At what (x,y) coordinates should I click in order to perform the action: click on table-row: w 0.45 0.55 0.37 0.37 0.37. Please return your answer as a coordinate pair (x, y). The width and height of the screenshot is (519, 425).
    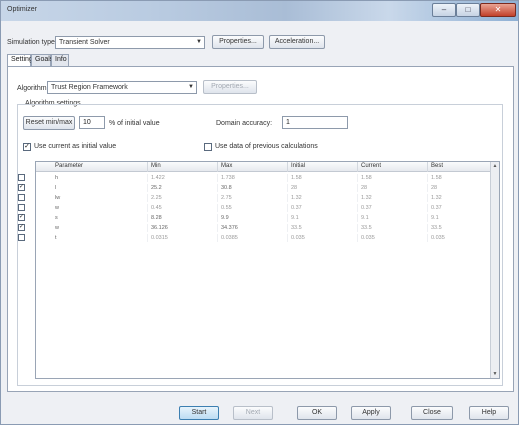
    Looking at the image, I should click on (254, 208).